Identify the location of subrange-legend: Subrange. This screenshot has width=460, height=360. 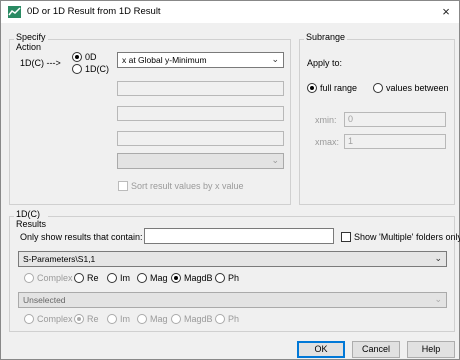
(326, 37).